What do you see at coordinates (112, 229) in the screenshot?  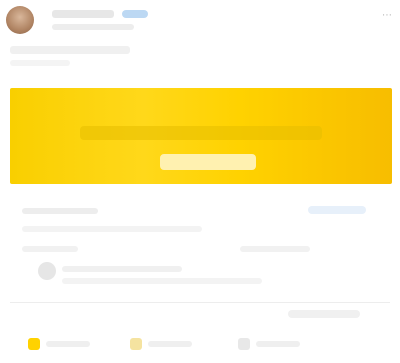 I see `link-description` at bounding box center [112, 229].